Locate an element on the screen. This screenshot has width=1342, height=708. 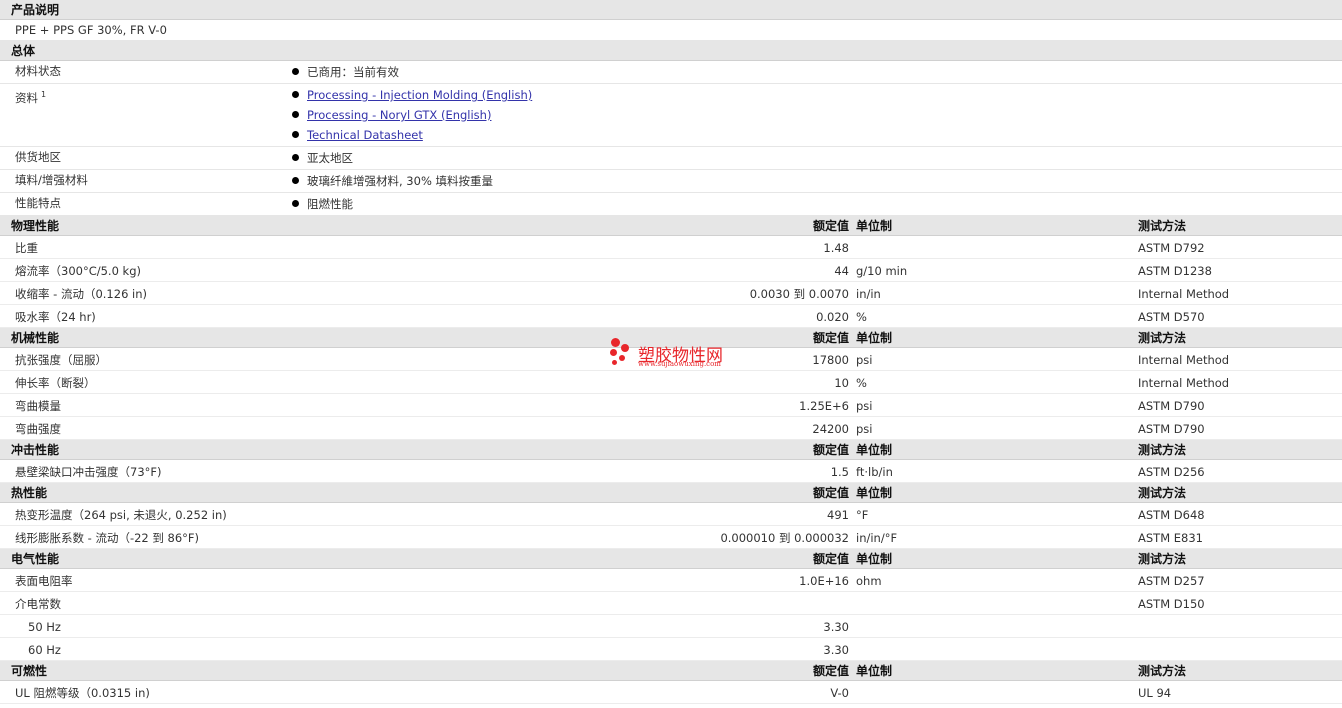
property-value: 0.0030 到 0.0070 is located at coordinates (799, 294).